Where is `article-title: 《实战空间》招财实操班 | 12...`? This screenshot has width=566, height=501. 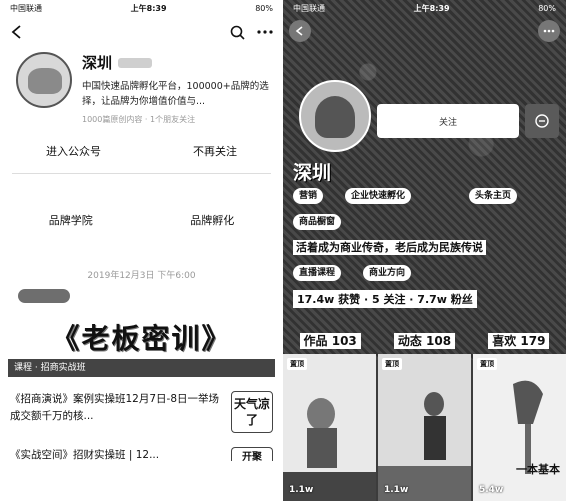
article-title: 《实战空间》招财实操班 | 12... is located at coordinates (85, 455).